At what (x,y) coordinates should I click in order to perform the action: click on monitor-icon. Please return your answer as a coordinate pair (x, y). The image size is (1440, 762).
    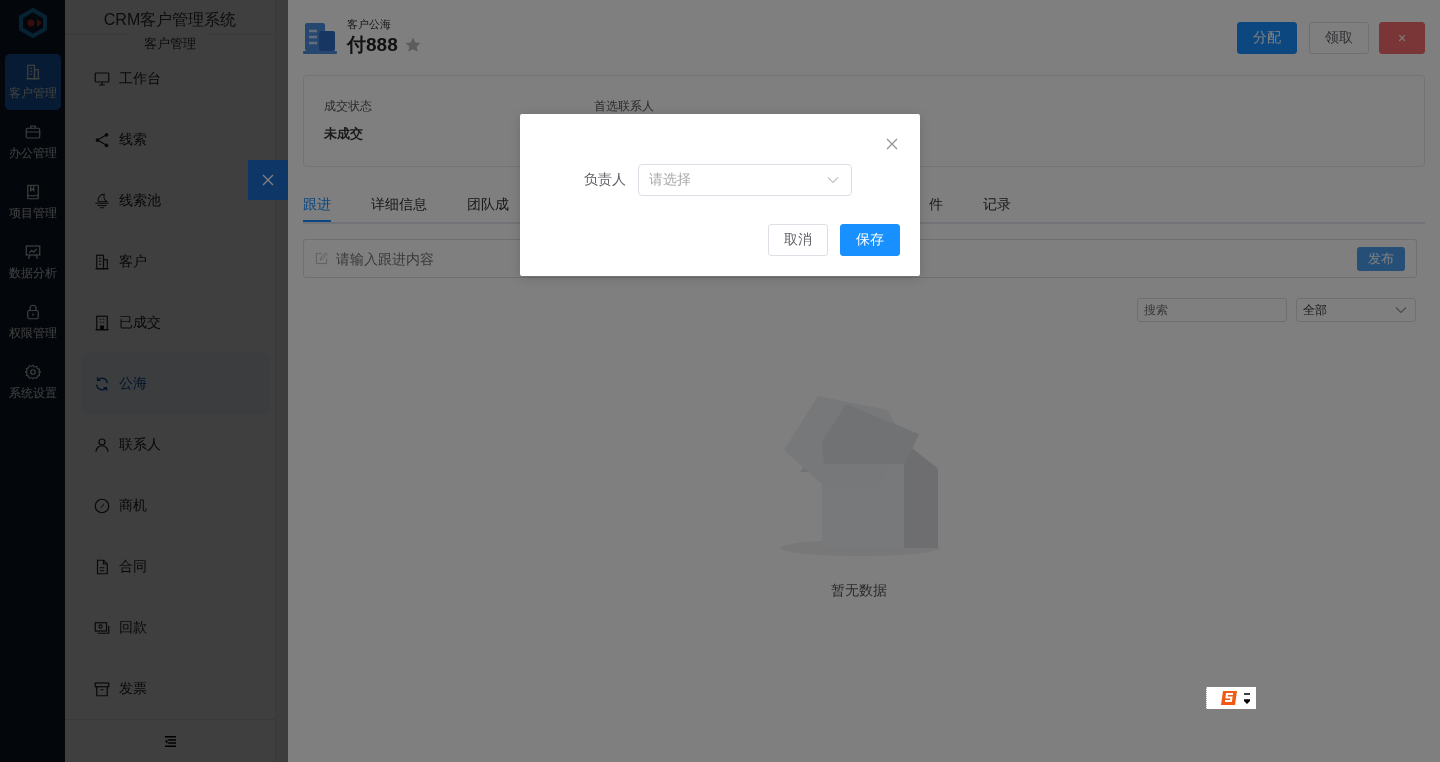
    Looking at the image, I should click on (102, 78).